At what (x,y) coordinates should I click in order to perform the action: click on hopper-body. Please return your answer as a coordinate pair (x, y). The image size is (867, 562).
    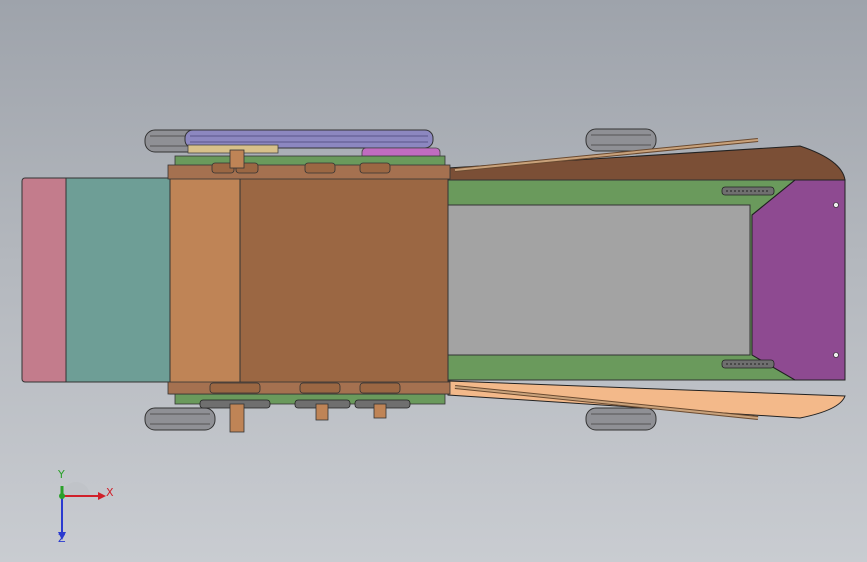
    Looking at the image, I should click on (119, 280).